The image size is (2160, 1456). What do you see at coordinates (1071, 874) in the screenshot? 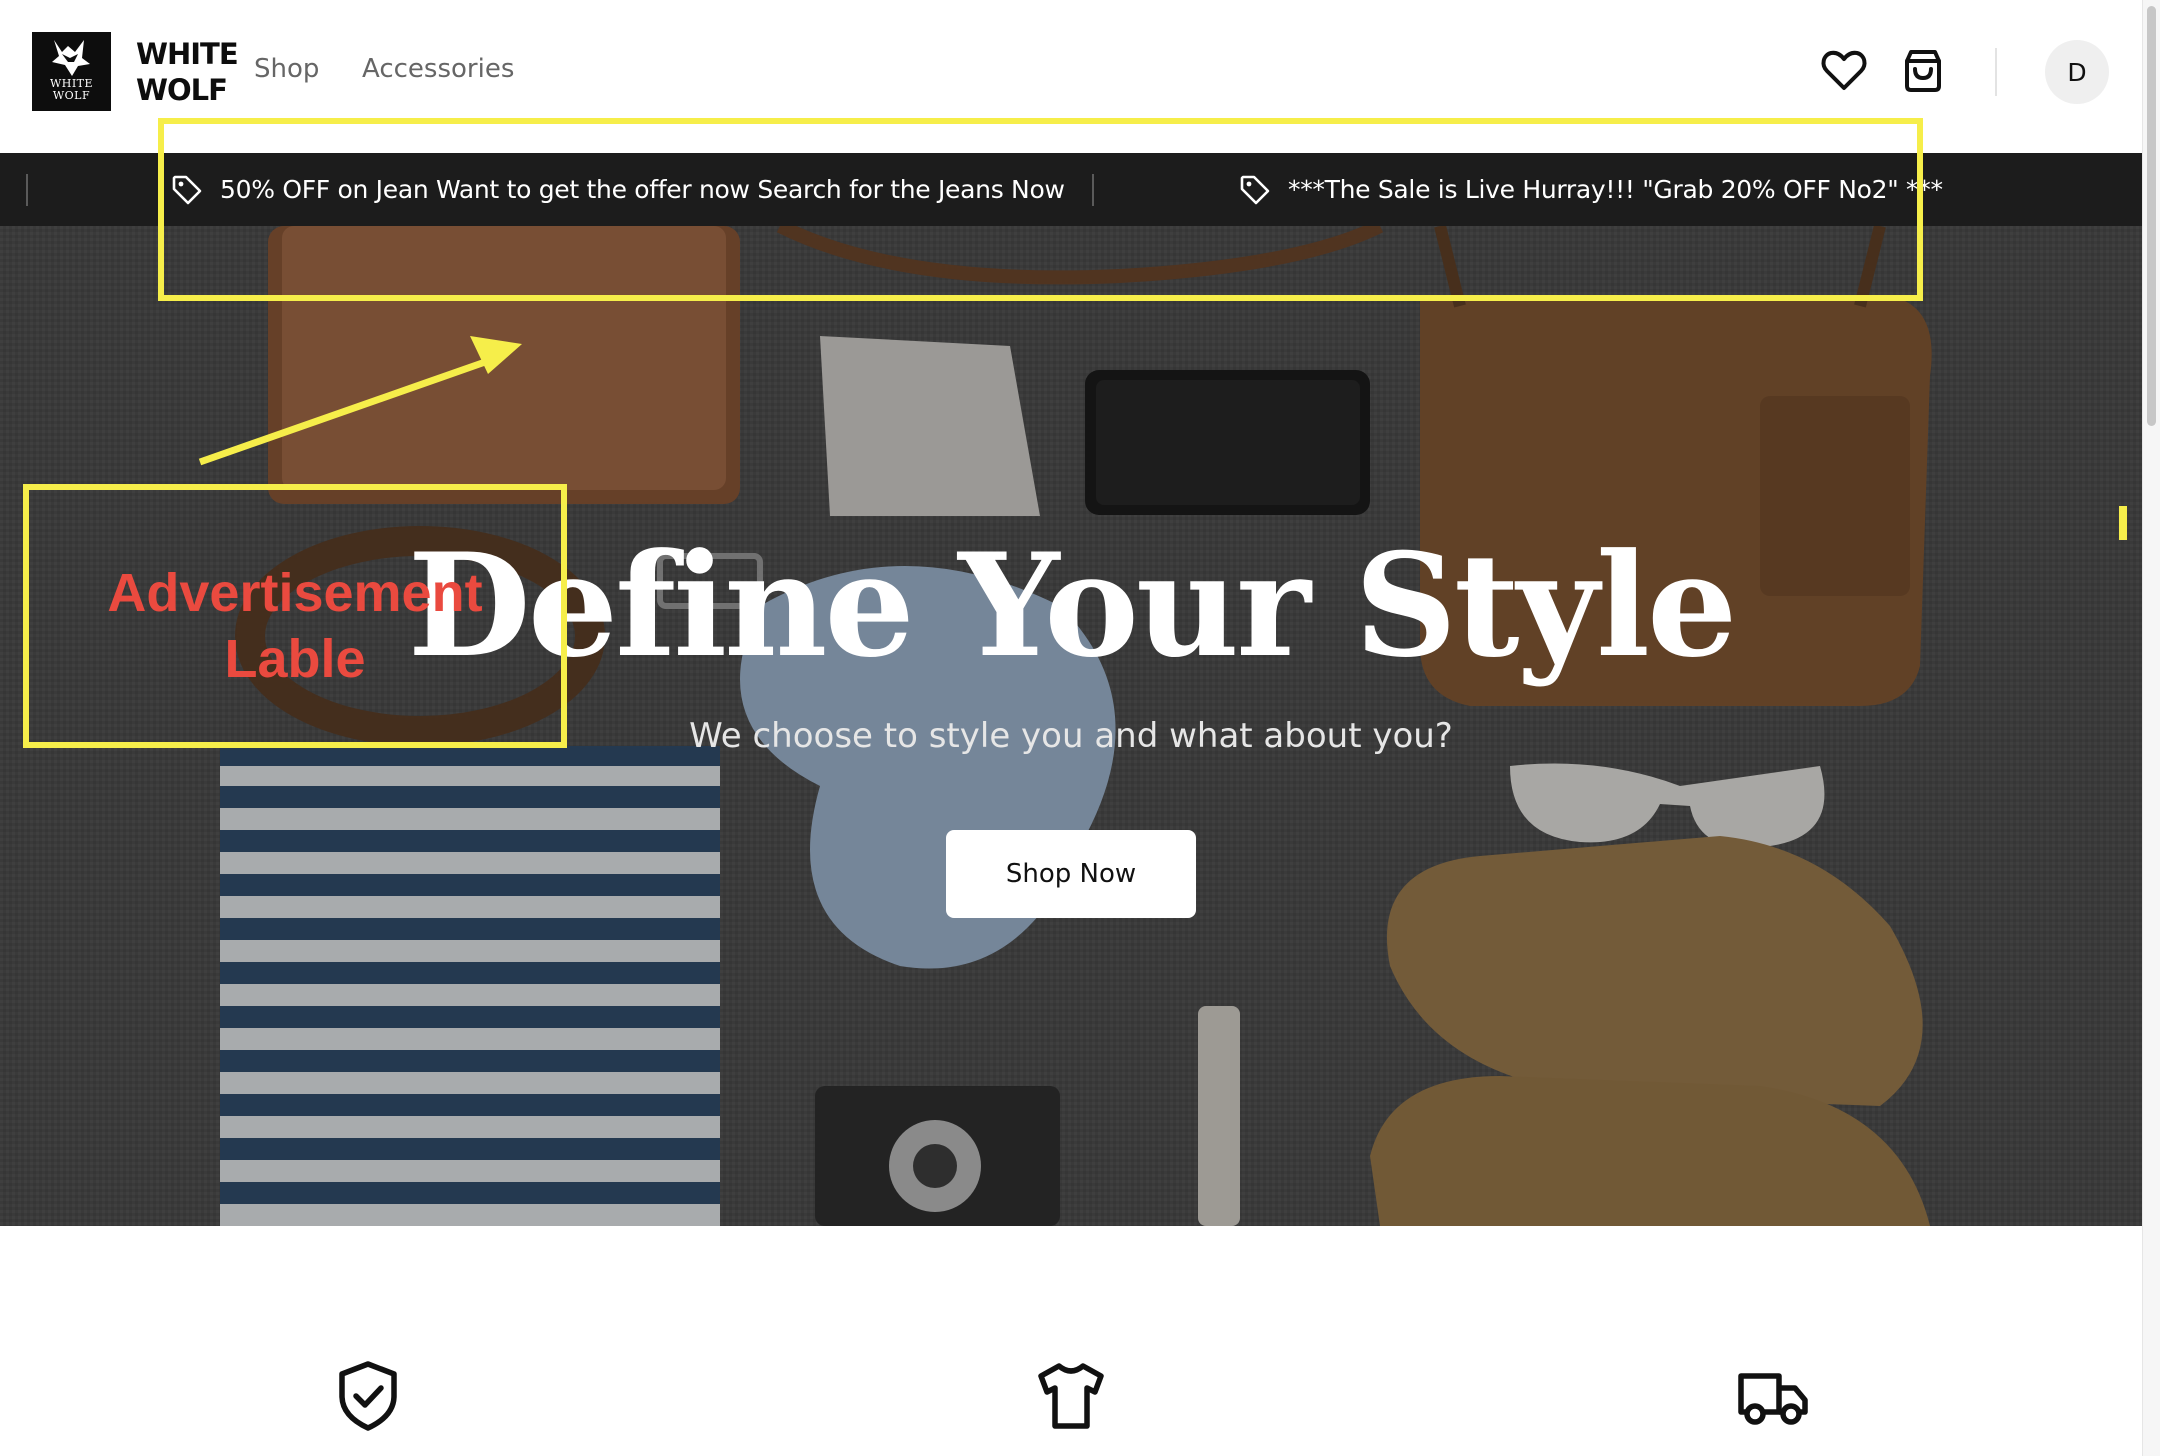
I see `shop-now-button: Shop Now` at bounding box center [1071, 874].